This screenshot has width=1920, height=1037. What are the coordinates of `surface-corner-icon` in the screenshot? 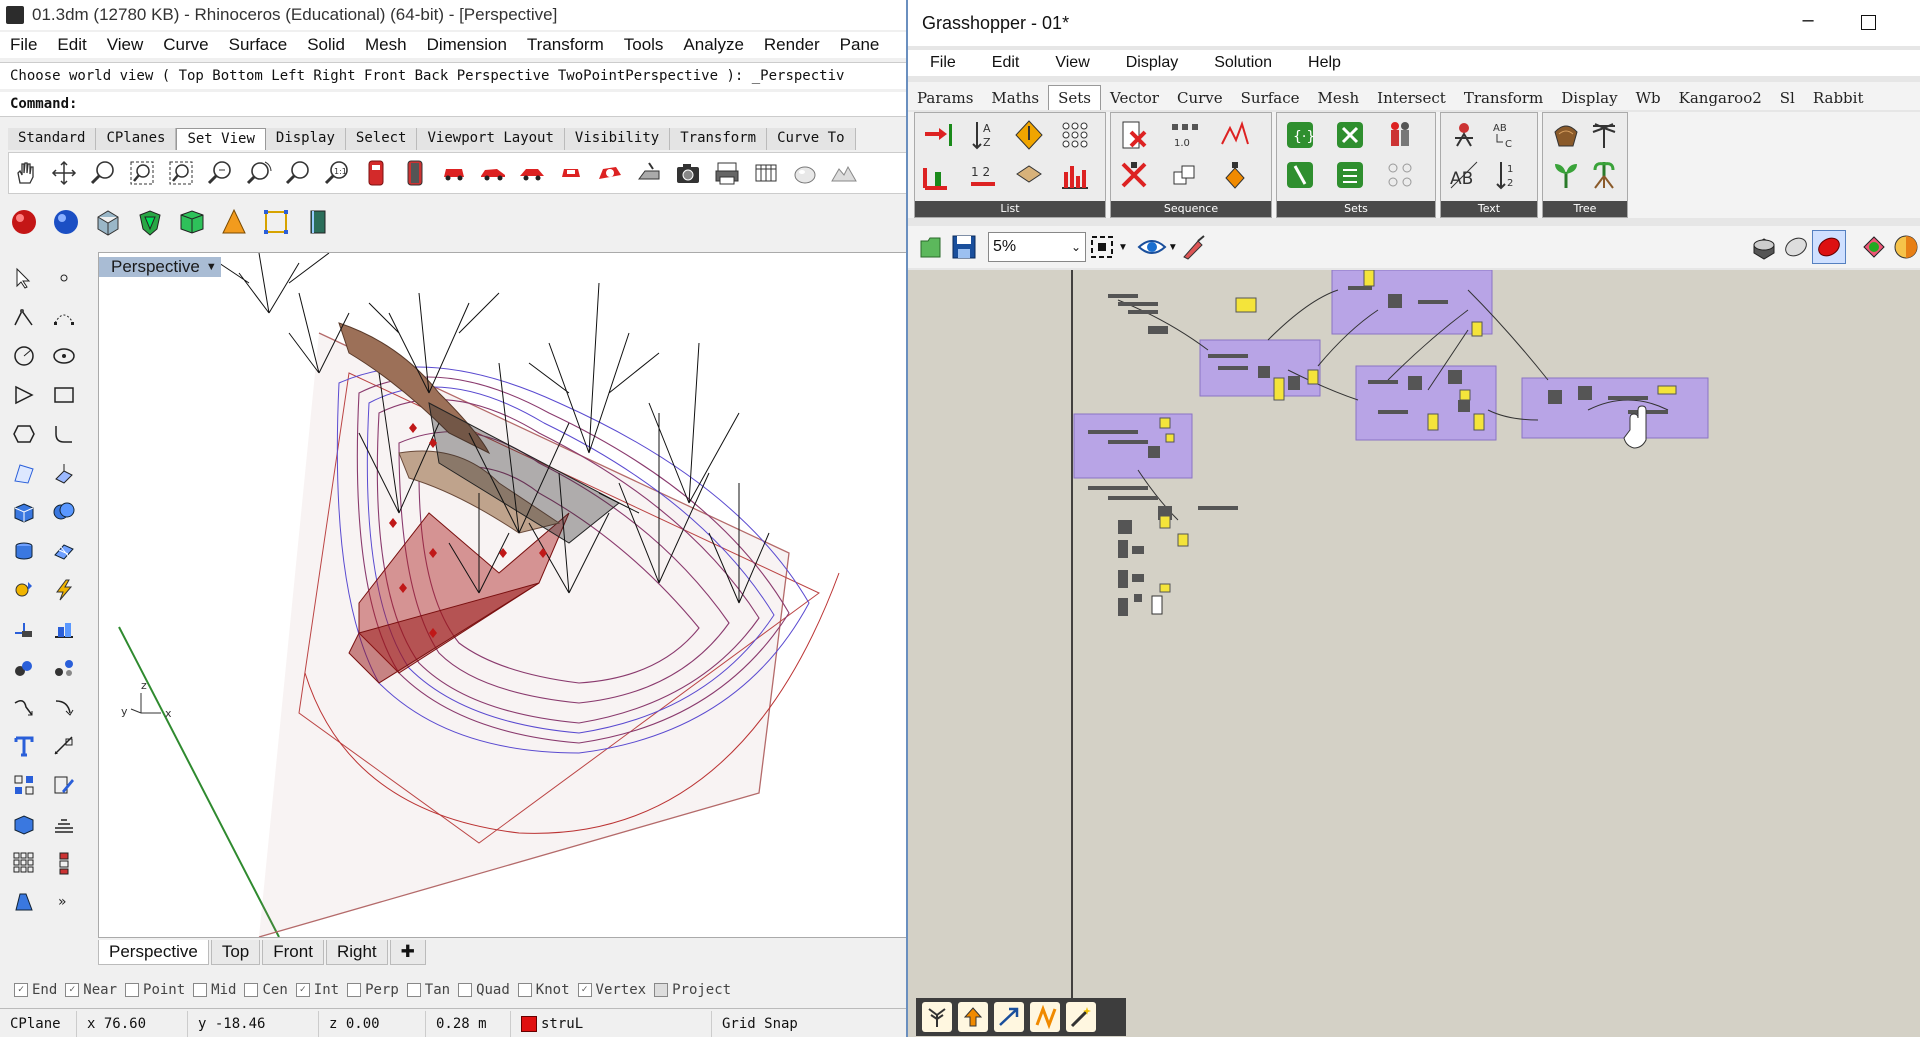 It's located at (24, 472).